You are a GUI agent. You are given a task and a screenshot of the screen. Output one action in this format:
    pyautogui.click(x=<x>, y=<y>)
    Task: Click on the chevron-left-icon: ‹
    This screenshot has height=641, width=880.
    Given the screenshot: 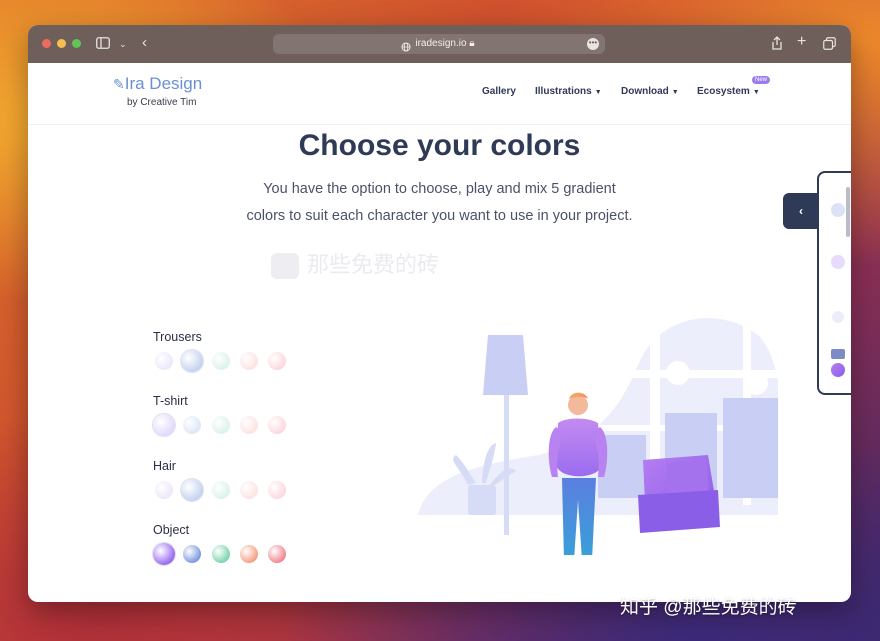 What is the action you would take?
    pyautogui.click(x=801, y=211)
    